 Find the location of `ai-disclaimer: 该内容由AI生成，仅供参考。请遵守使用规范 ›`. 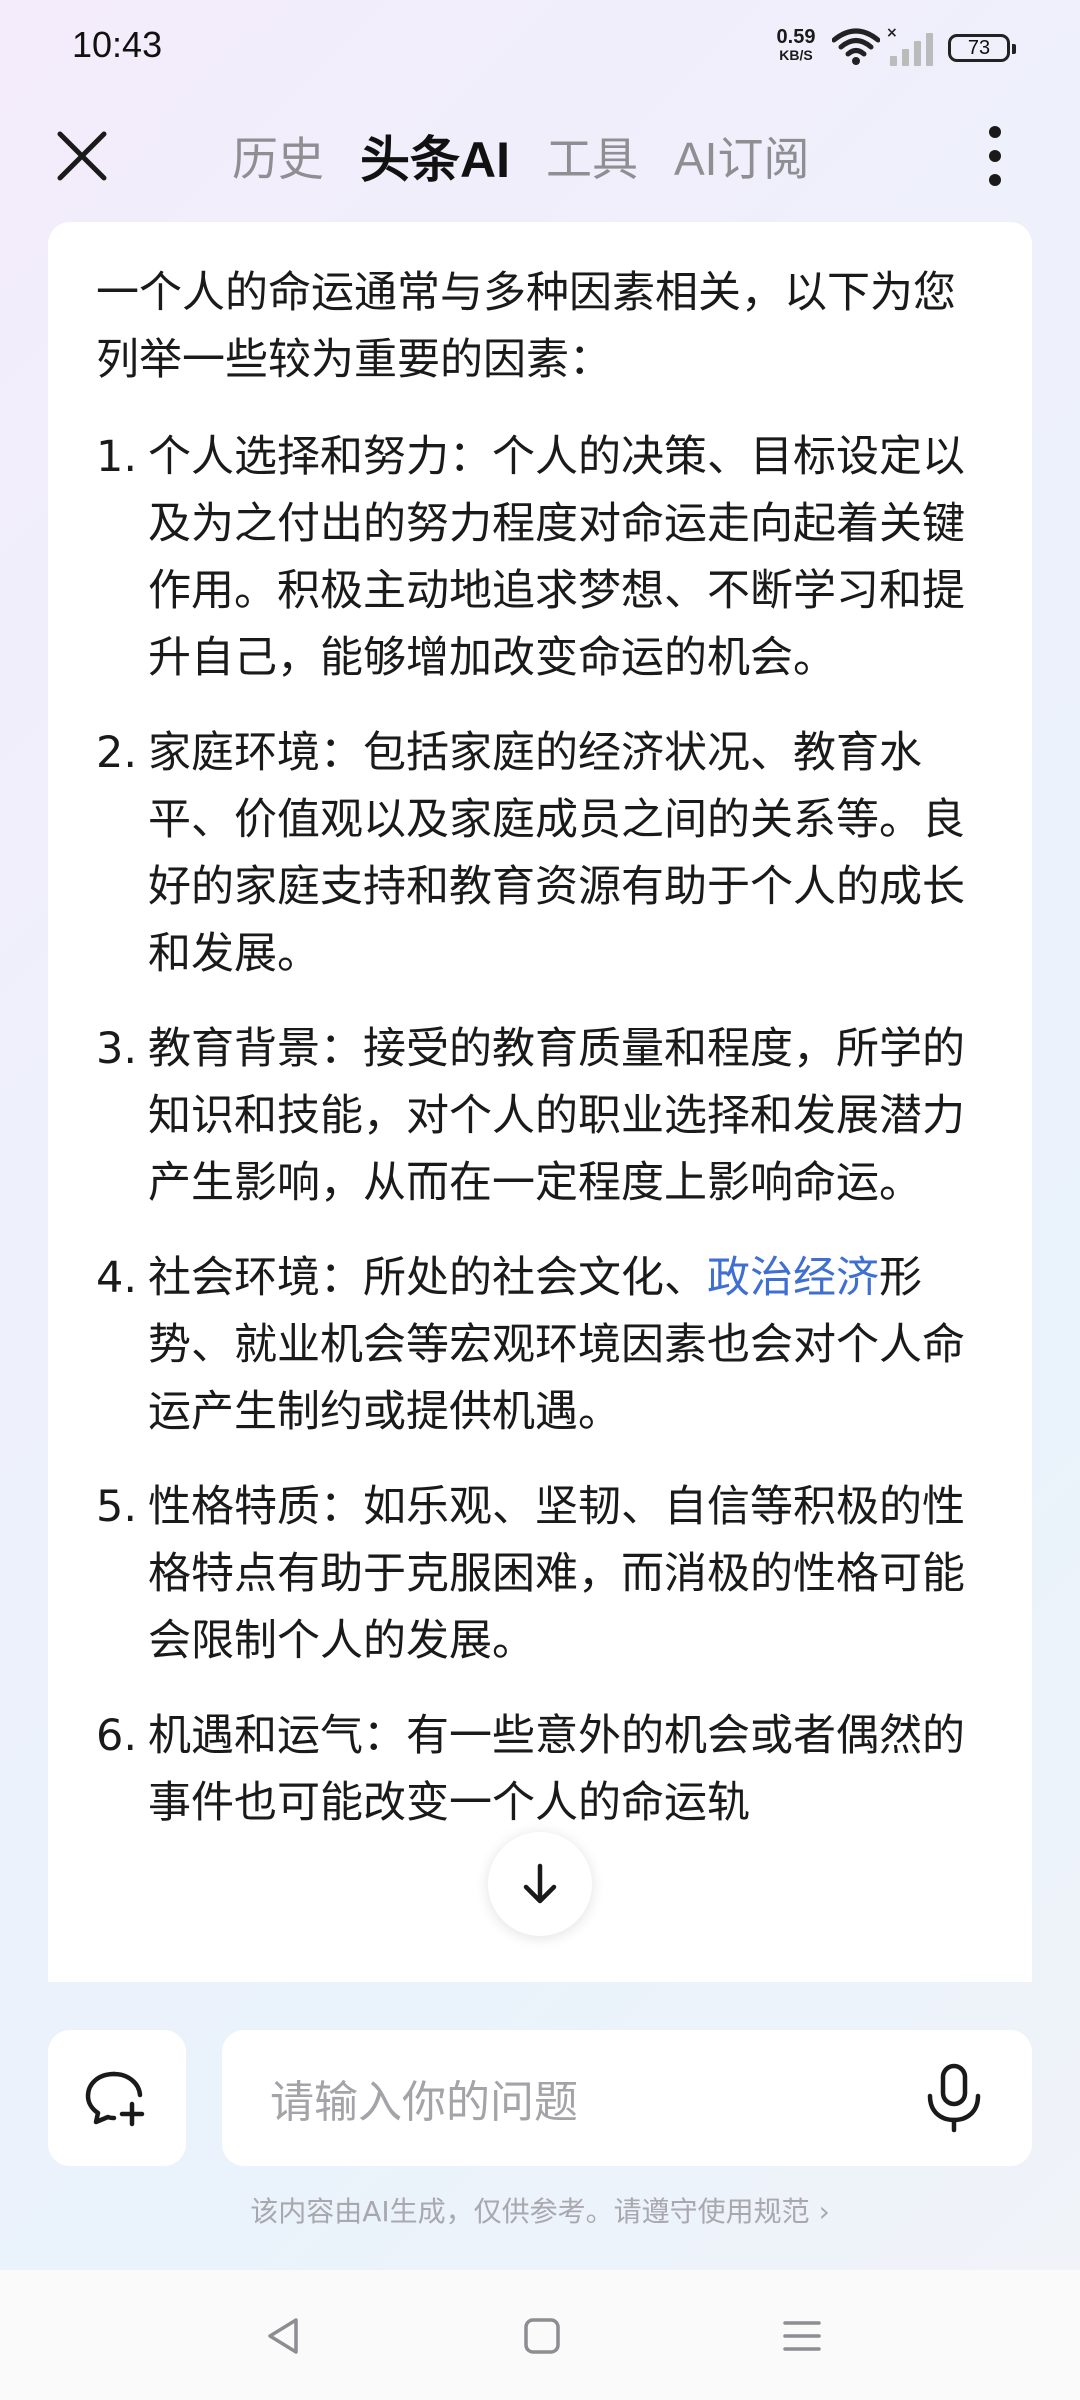

ai-disclaimer: 该内容由AI生成，仅供参考。请遵守使用规范 › is located at coordinates (540, 2210).